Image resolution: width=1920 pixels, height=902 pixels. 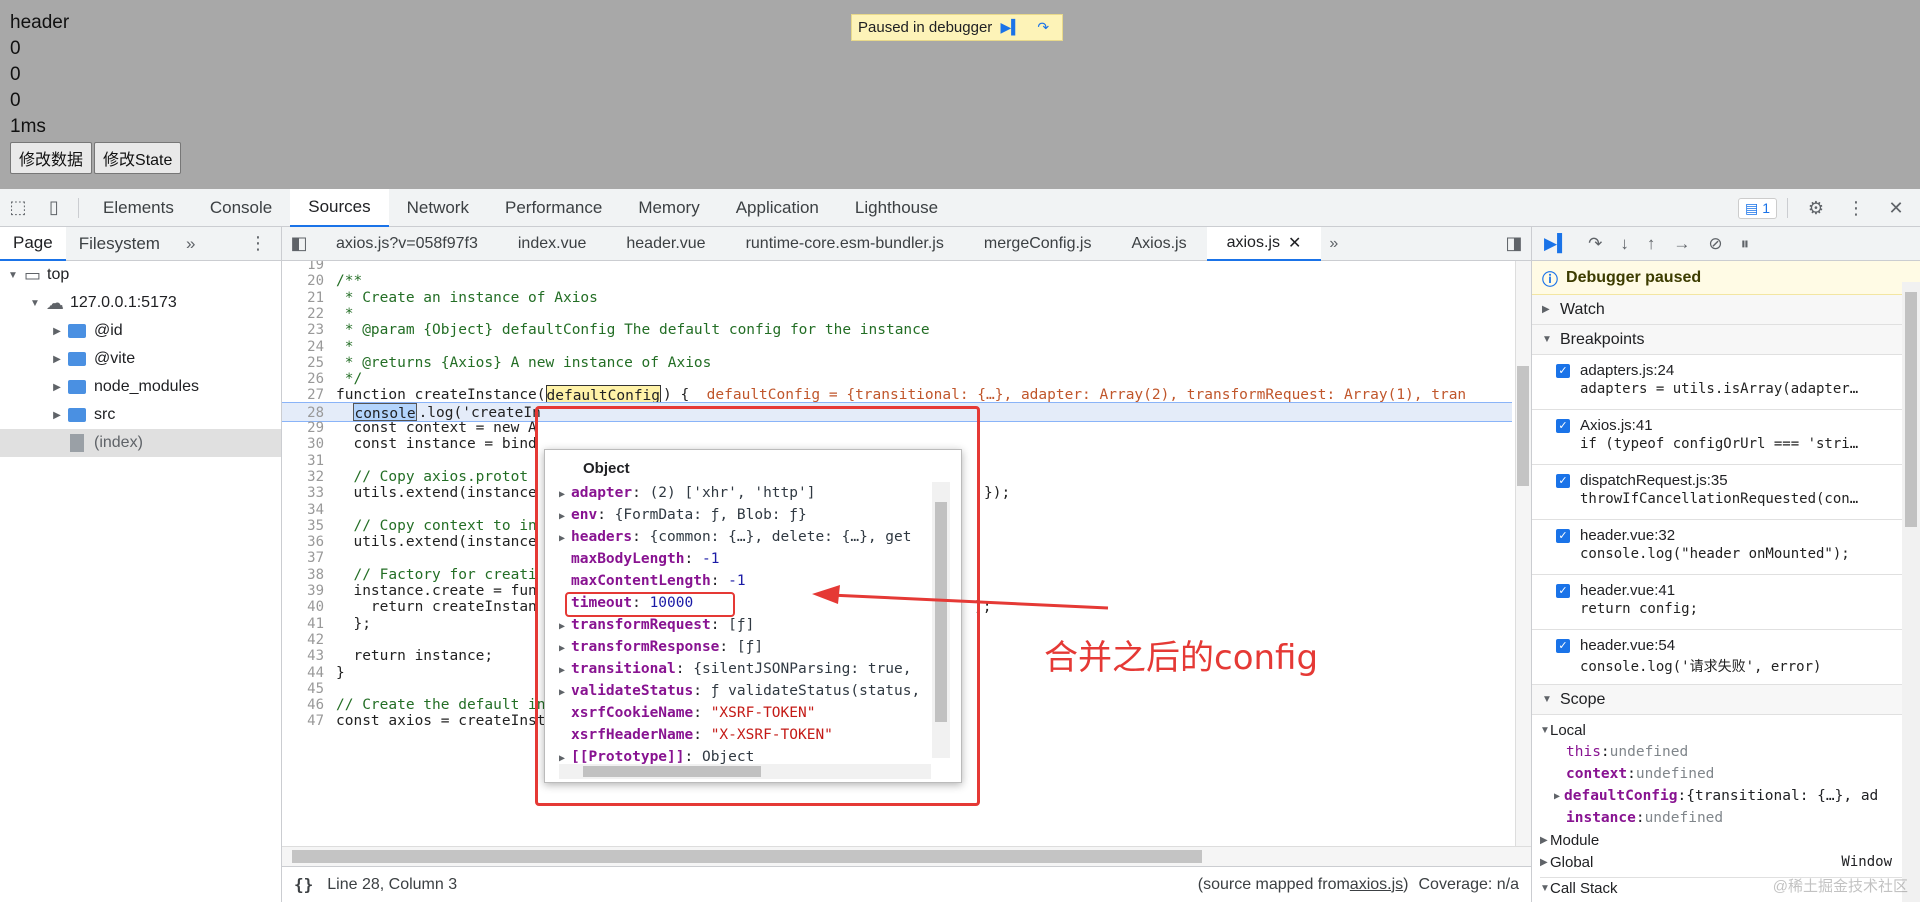 What do you see at coordinates (33, 243) in the screenshot?
I see `tab-page: Page` at bounding box center [33, 243].